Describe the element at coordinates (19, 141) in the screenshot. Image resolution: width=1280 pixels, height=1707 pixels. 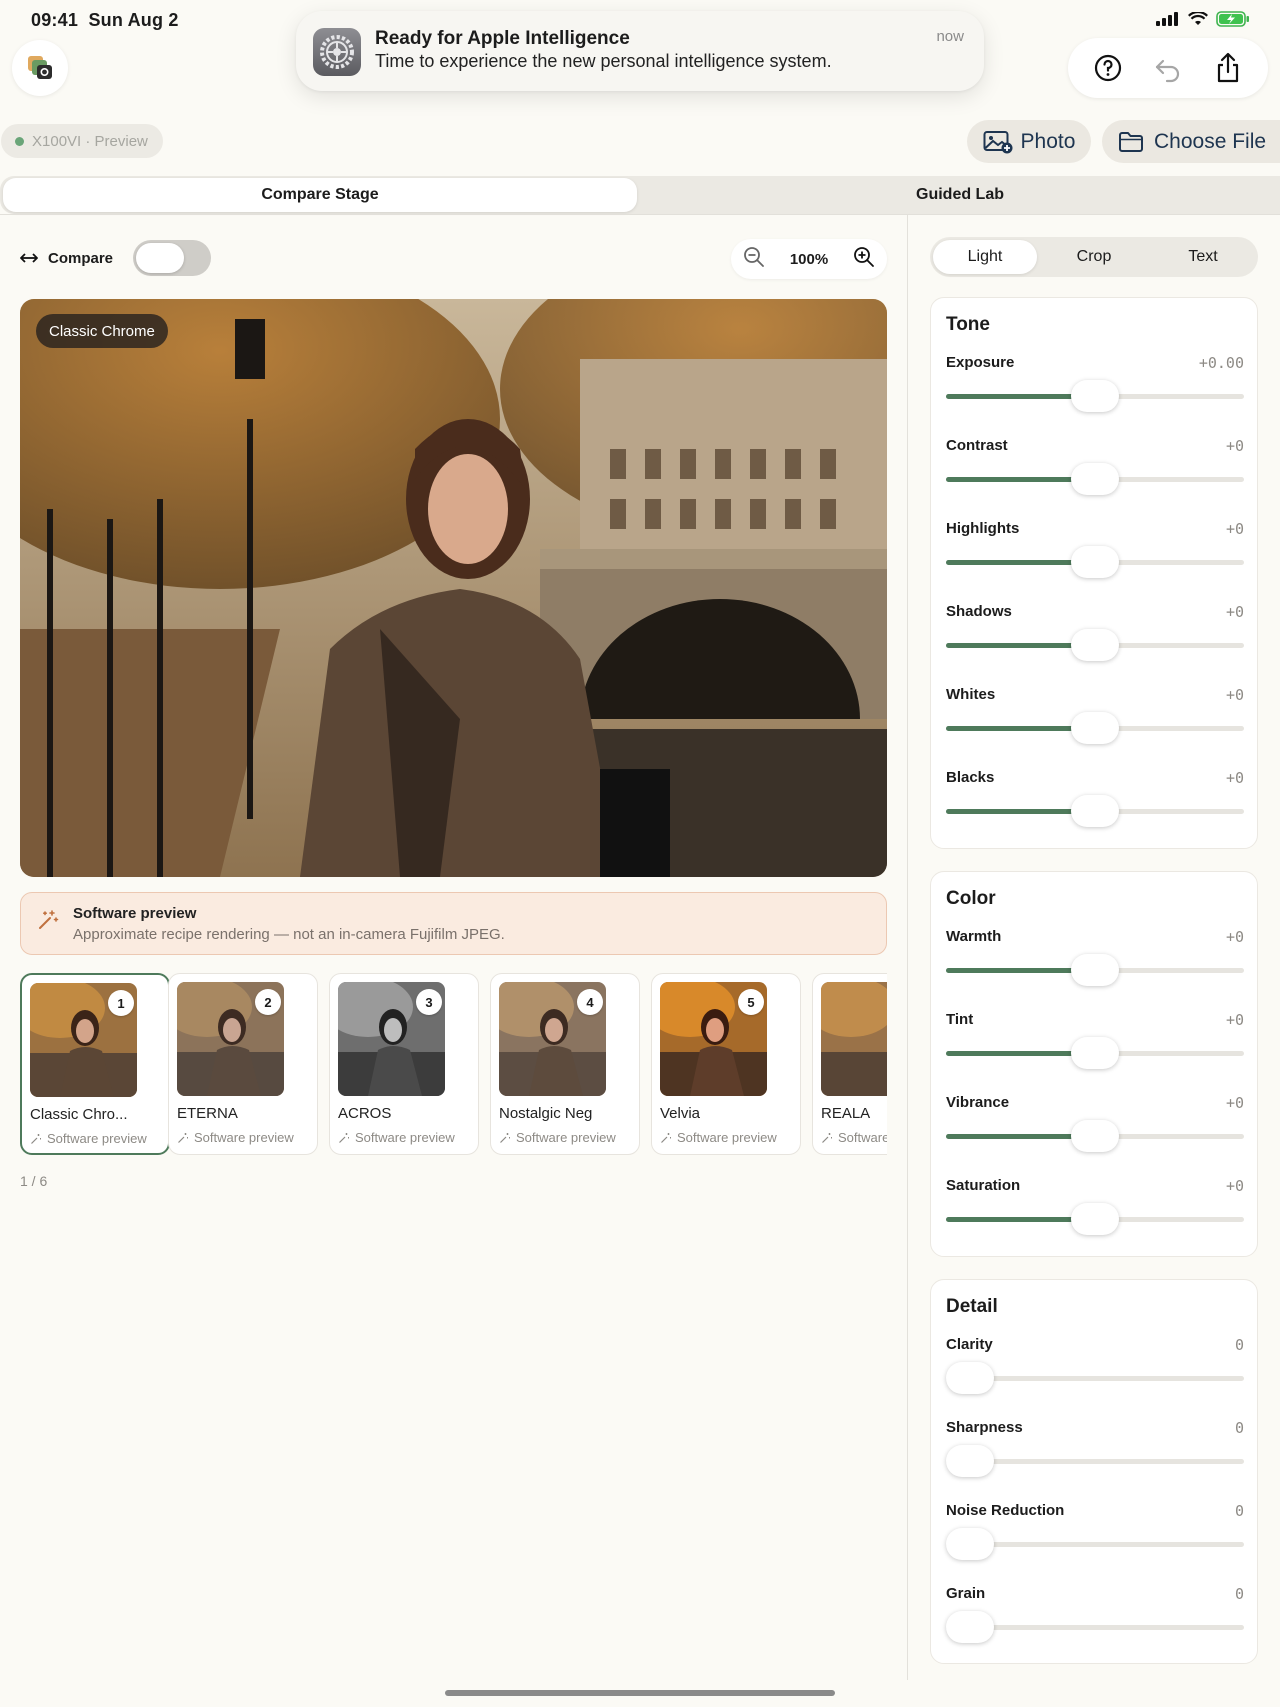
I see `status-dot` at that location.